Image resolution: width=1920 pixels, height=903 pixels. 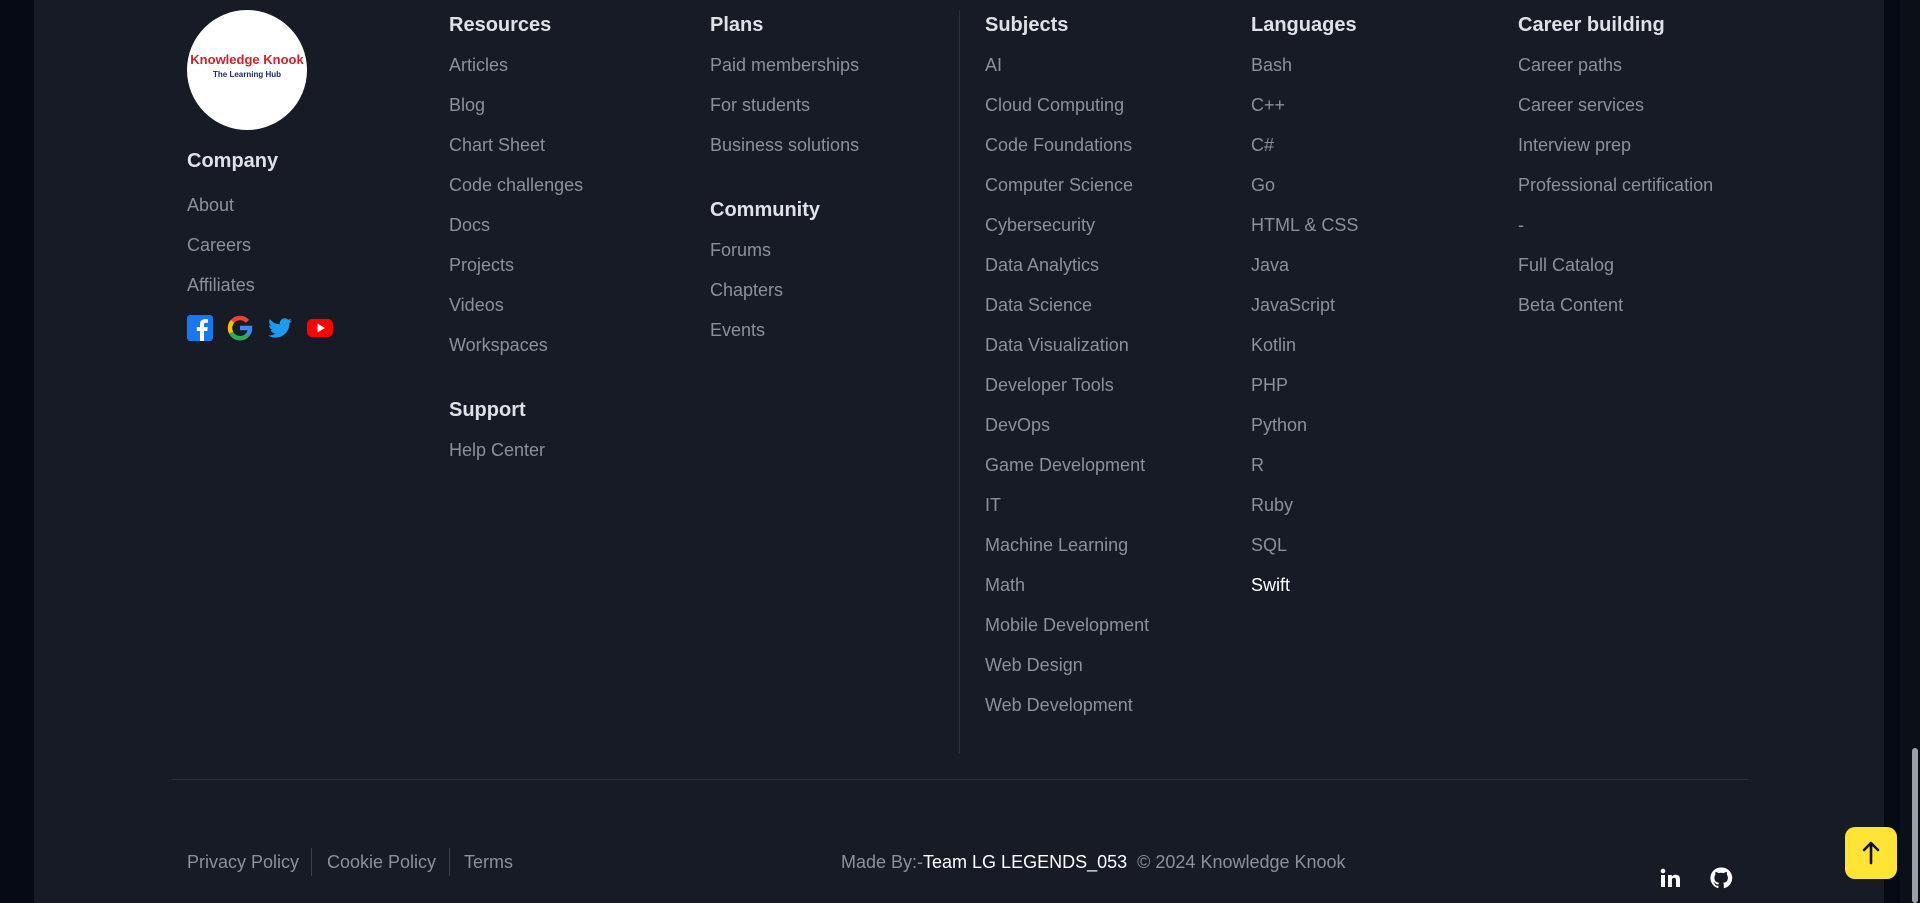 I want to click on subjects-link: Web Development, so click(x=1059, y=705).